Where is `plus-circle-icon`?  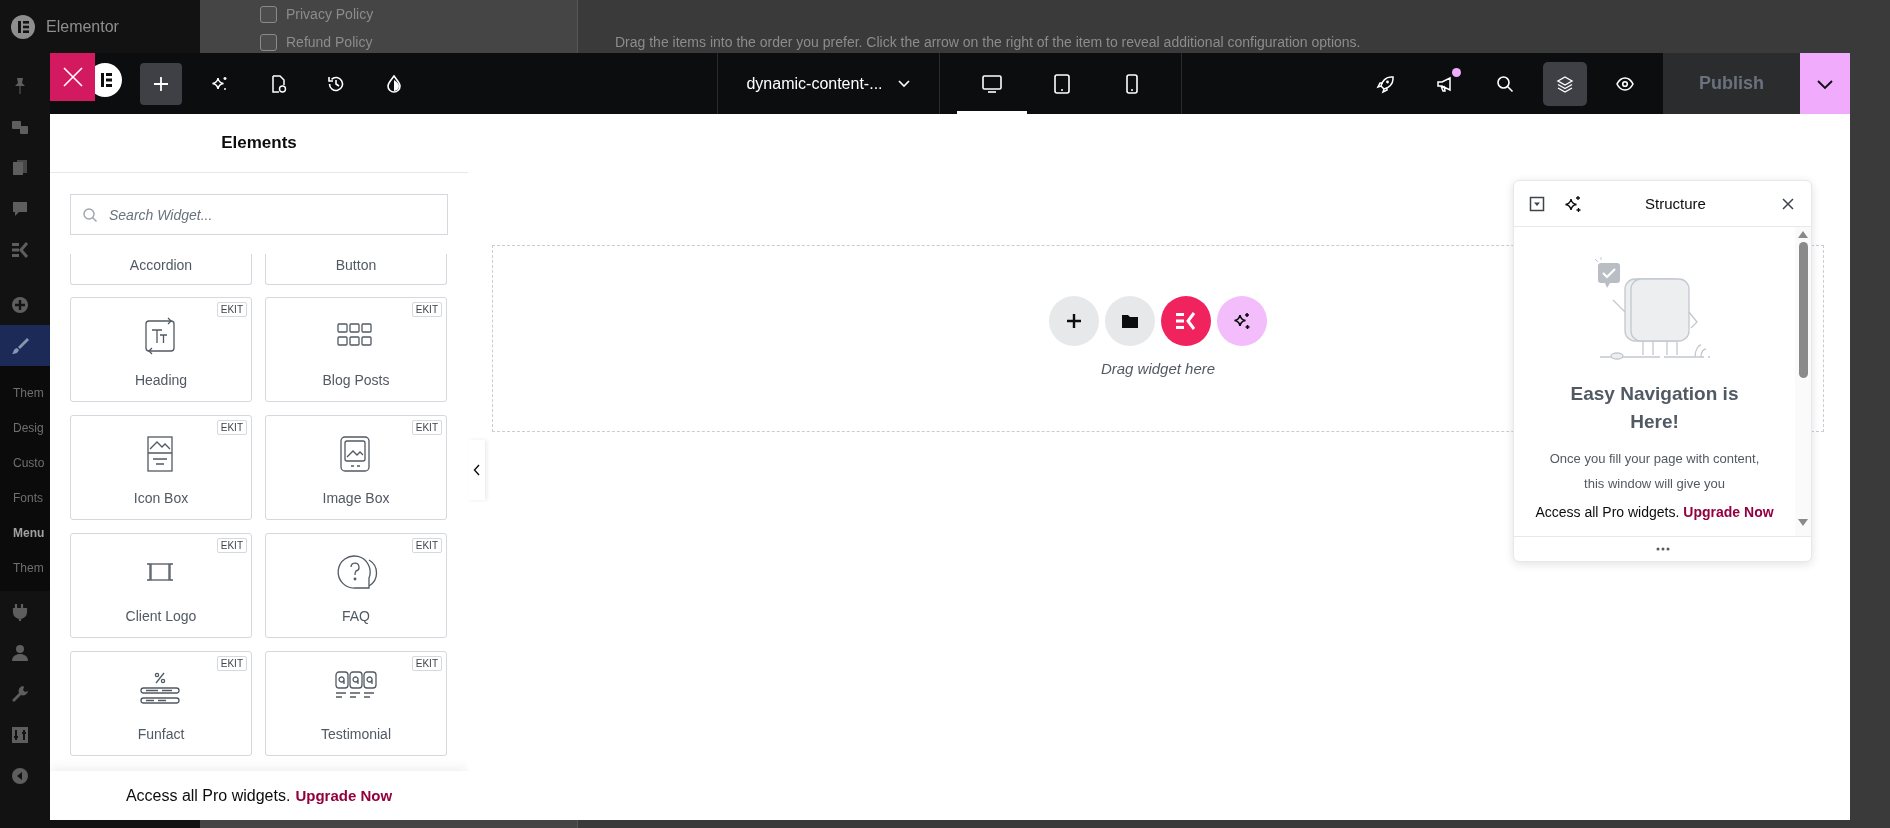
plus-circle-icon is located at coordinates (20, 304).